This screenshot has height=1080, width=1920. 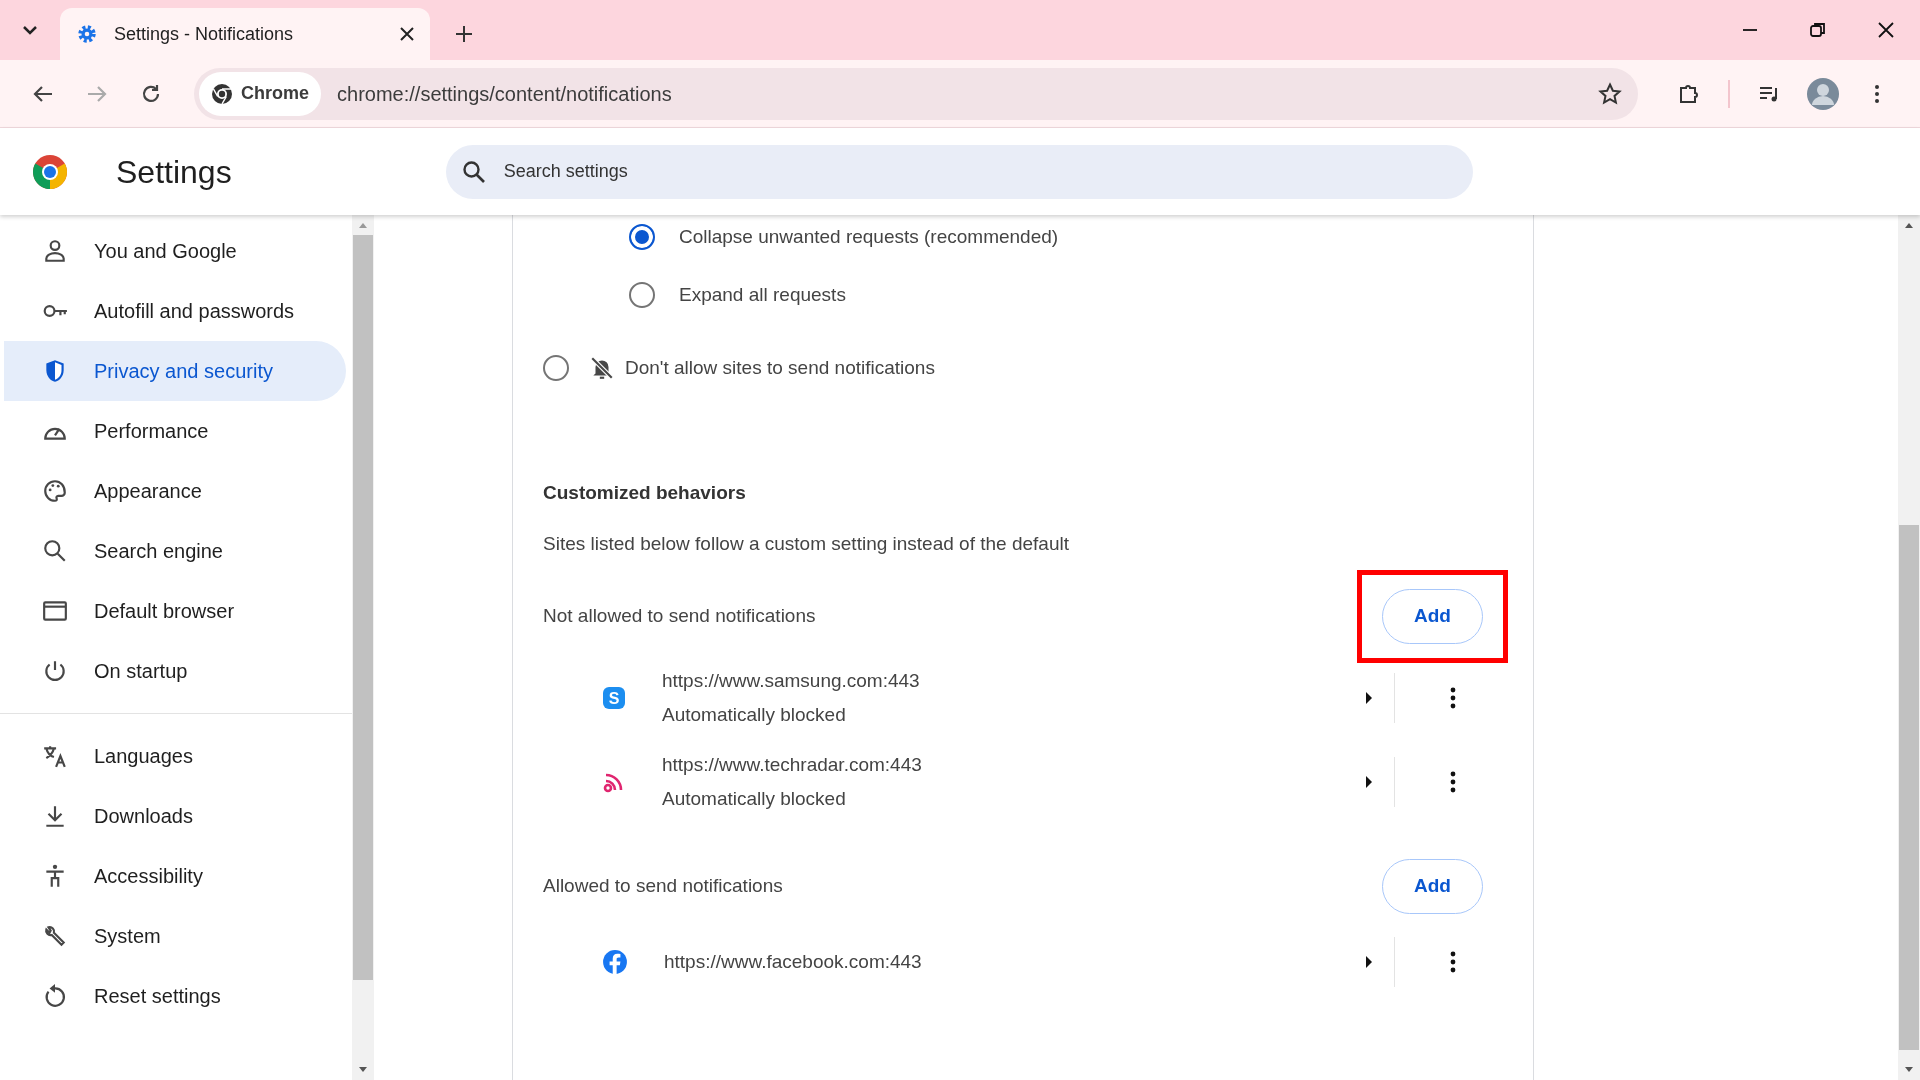 I want to click on star-icon, so click(x=1610, y=93).